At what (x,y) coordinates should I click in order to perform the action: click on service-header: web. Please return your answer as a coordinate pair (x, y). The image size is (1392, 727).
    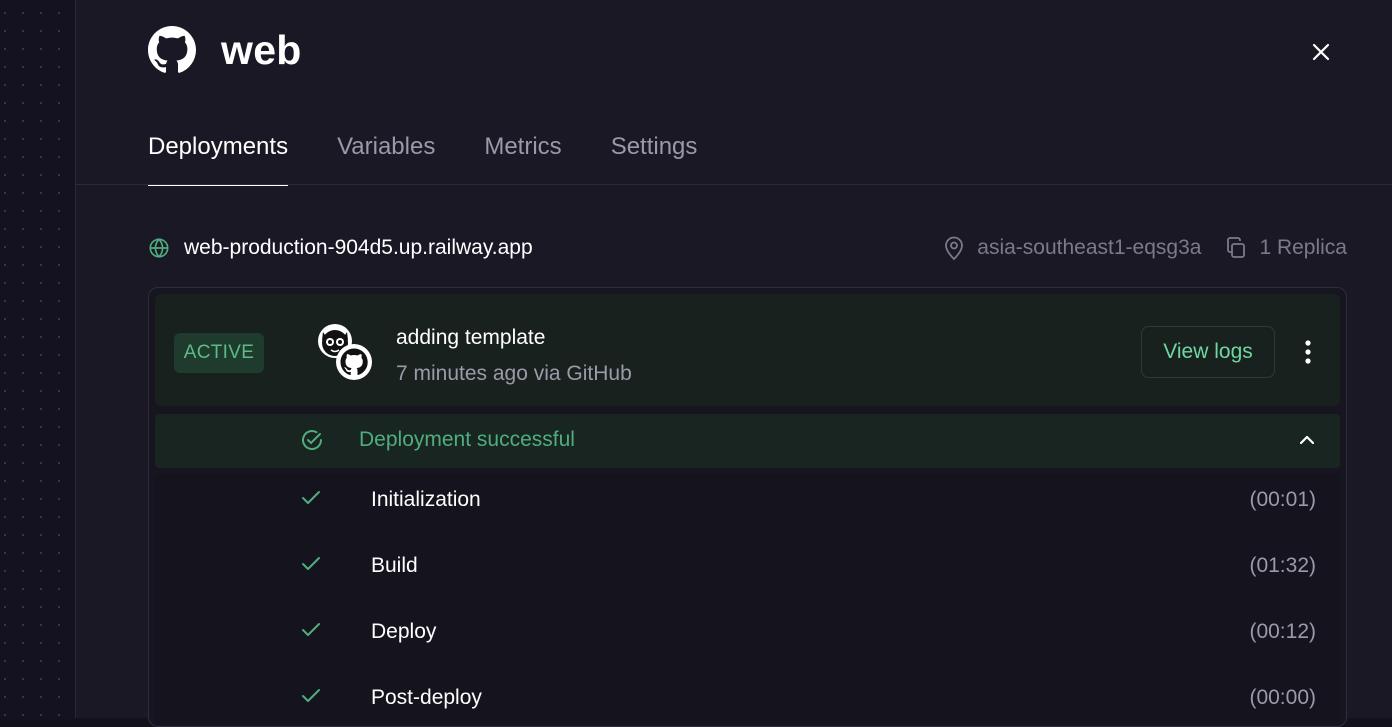
    Looking at the image, I should click on (225, 50).